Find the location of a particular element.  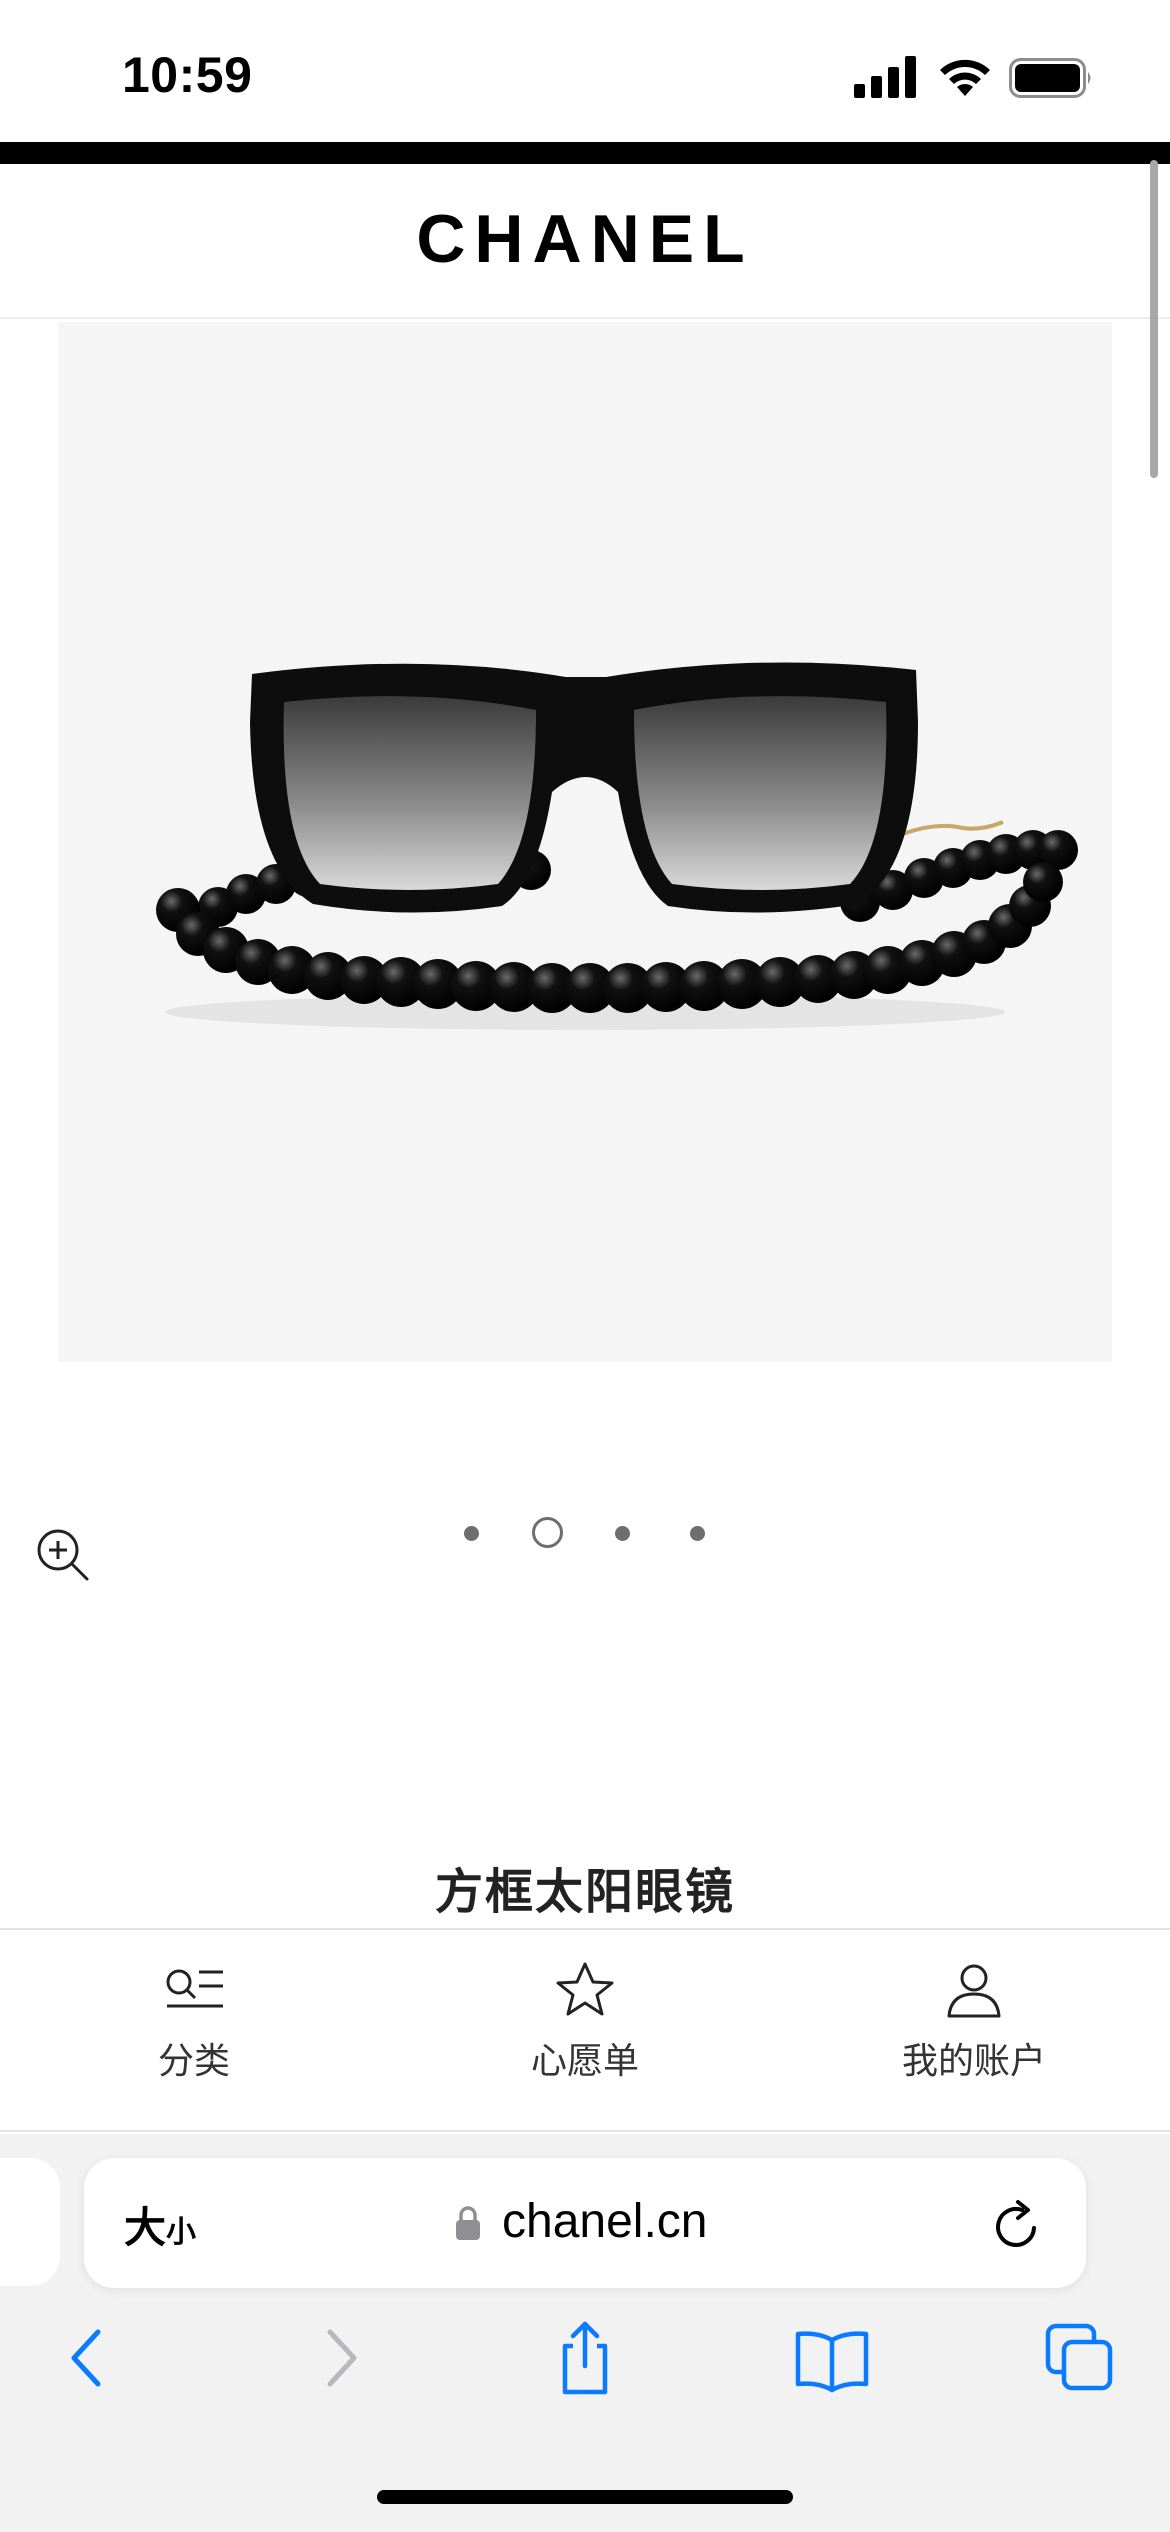

nav-item-account: 我的账户 is located at coordinates (974, 2035).